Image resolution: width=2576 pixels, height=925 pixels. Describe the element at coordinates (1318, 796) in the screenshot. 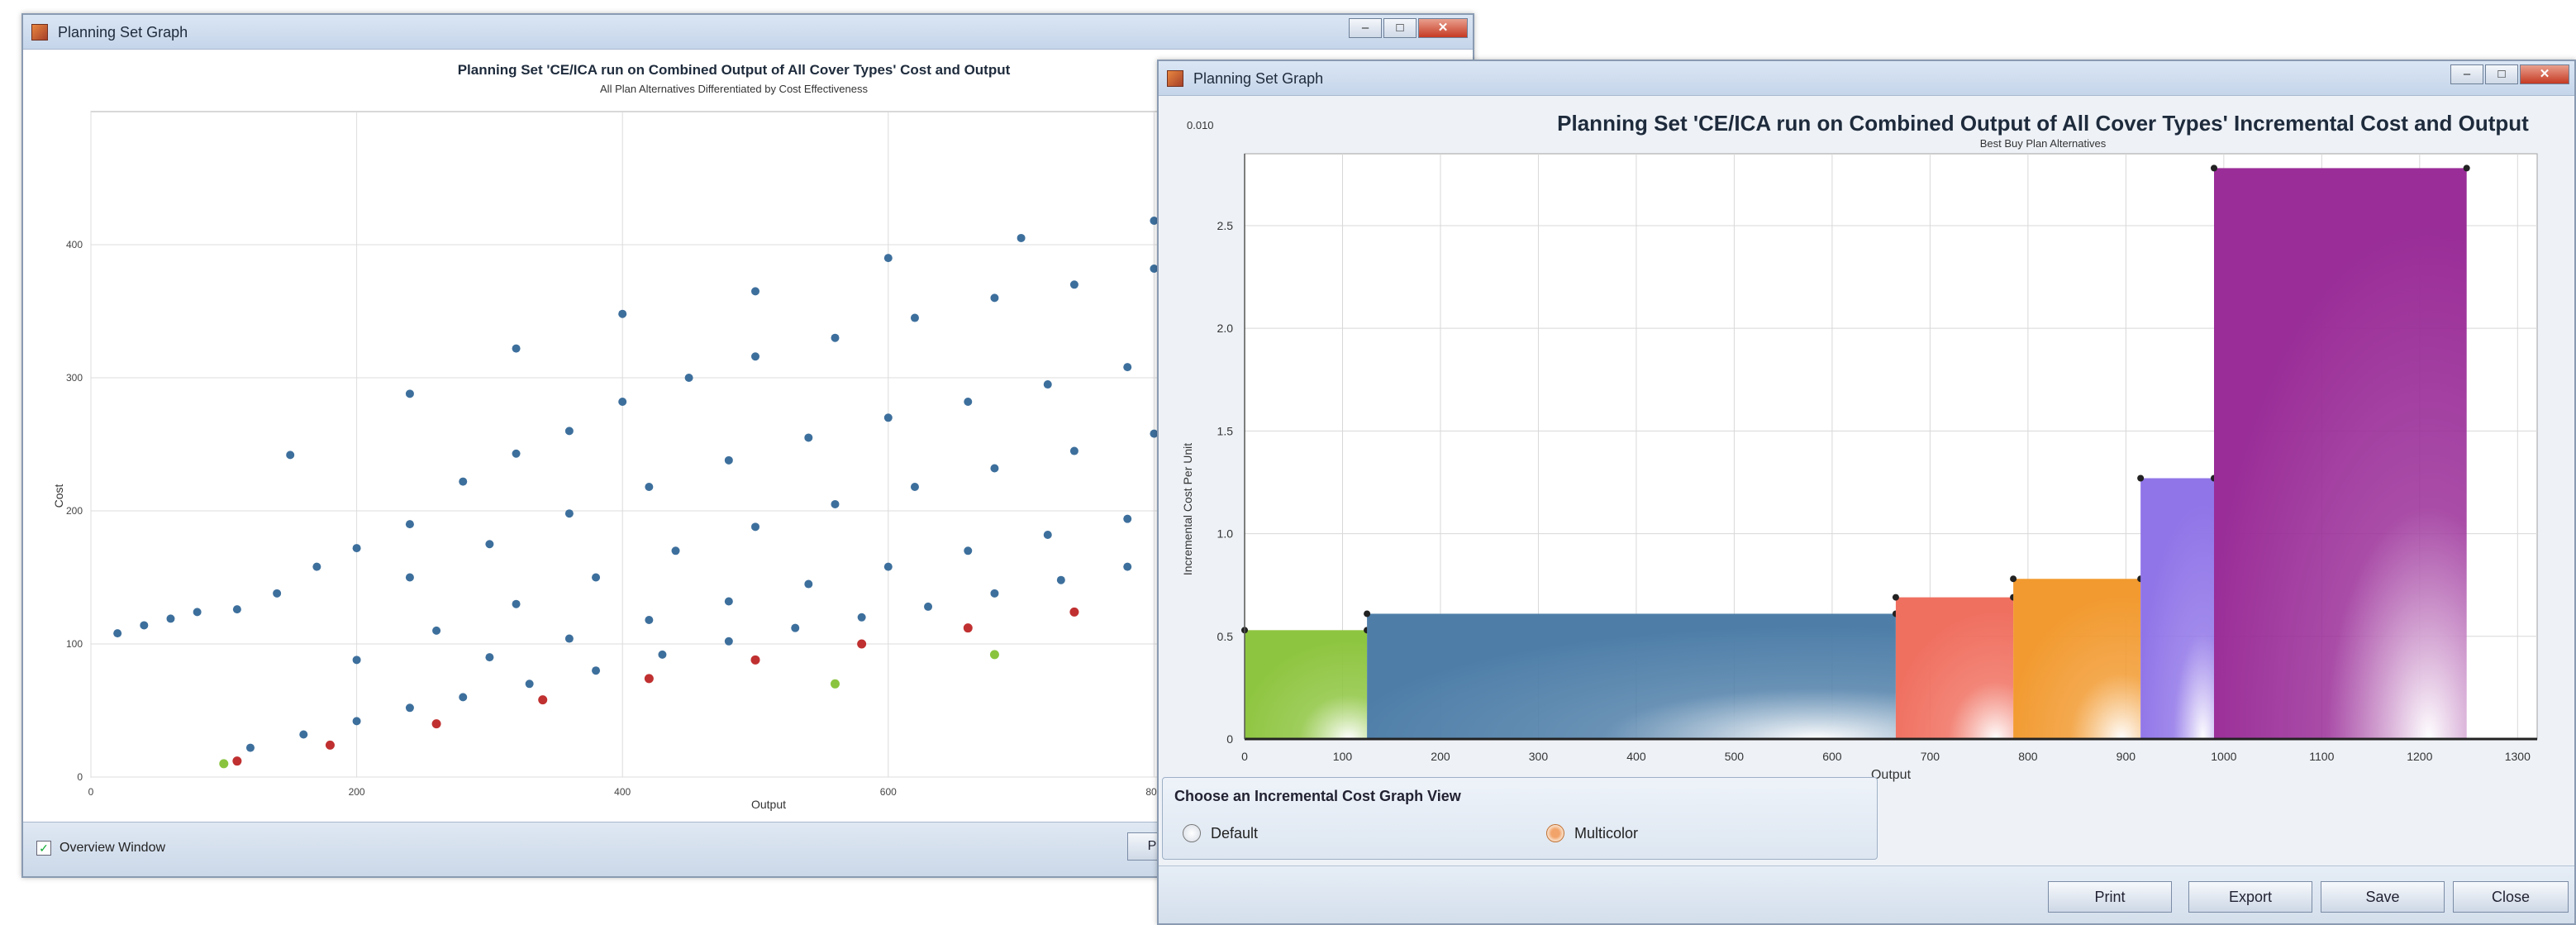

I see `graph-view-group-title: Choose an Incremental Cost Graph View` at that location.